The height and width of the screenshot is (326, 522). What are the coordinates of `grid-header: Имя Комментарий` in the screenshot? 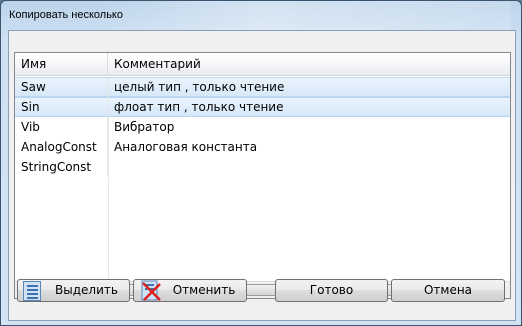 It's located at (262, 64).